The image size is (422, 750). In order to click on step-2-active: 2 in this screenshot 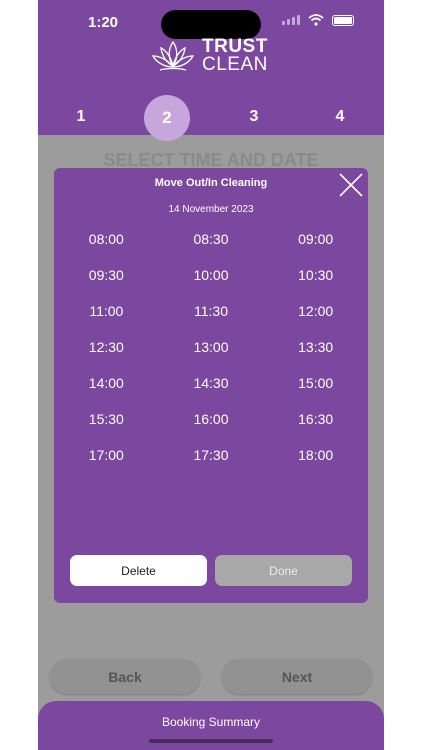, I will do `click(167, 118)`.